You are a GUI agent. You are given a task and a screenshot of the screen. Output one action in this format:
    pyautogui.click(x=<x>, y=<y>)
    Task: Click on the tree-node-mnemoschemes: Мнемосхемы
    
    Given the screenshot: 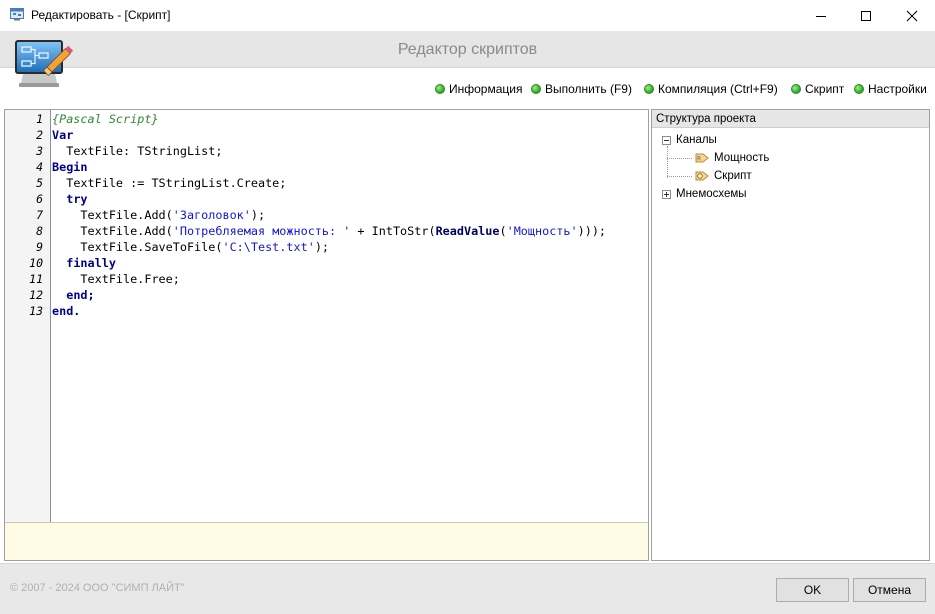 What is the action you would take?
    pyautogui.click(x=704, y=194)
    